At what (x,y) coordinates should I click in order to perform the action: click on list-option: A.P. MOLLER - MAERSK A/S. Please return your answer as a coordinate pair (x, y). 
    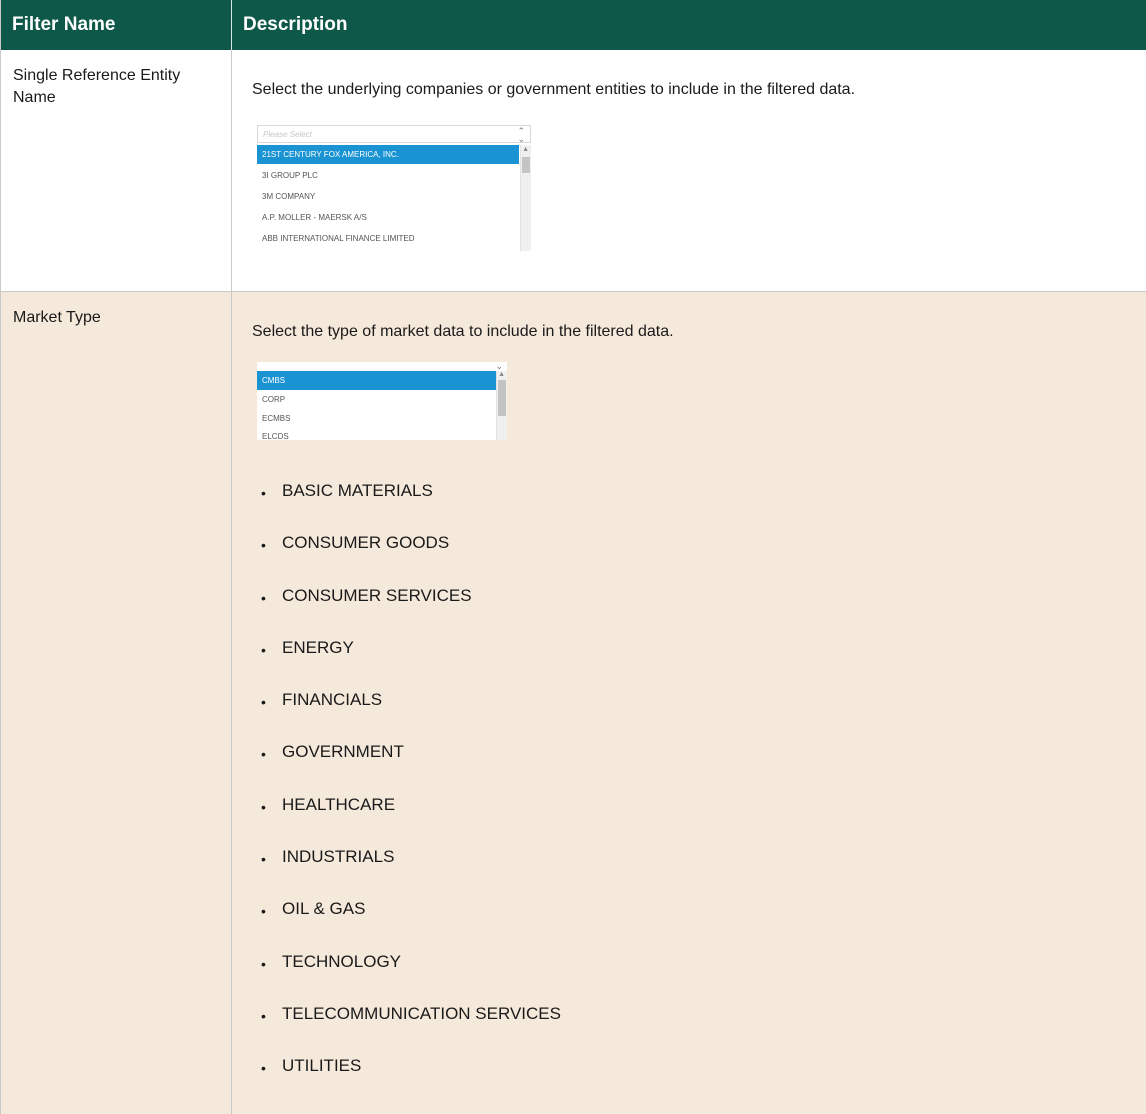
    Looking at the image, I should click on (388, 217).